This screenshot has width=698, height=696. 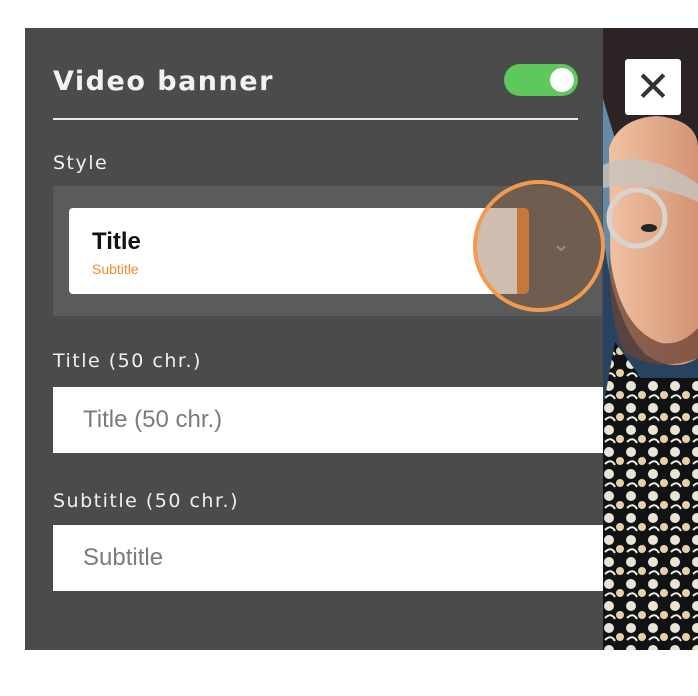 I want to click on person-video-frame, so click(x=650, y=339).